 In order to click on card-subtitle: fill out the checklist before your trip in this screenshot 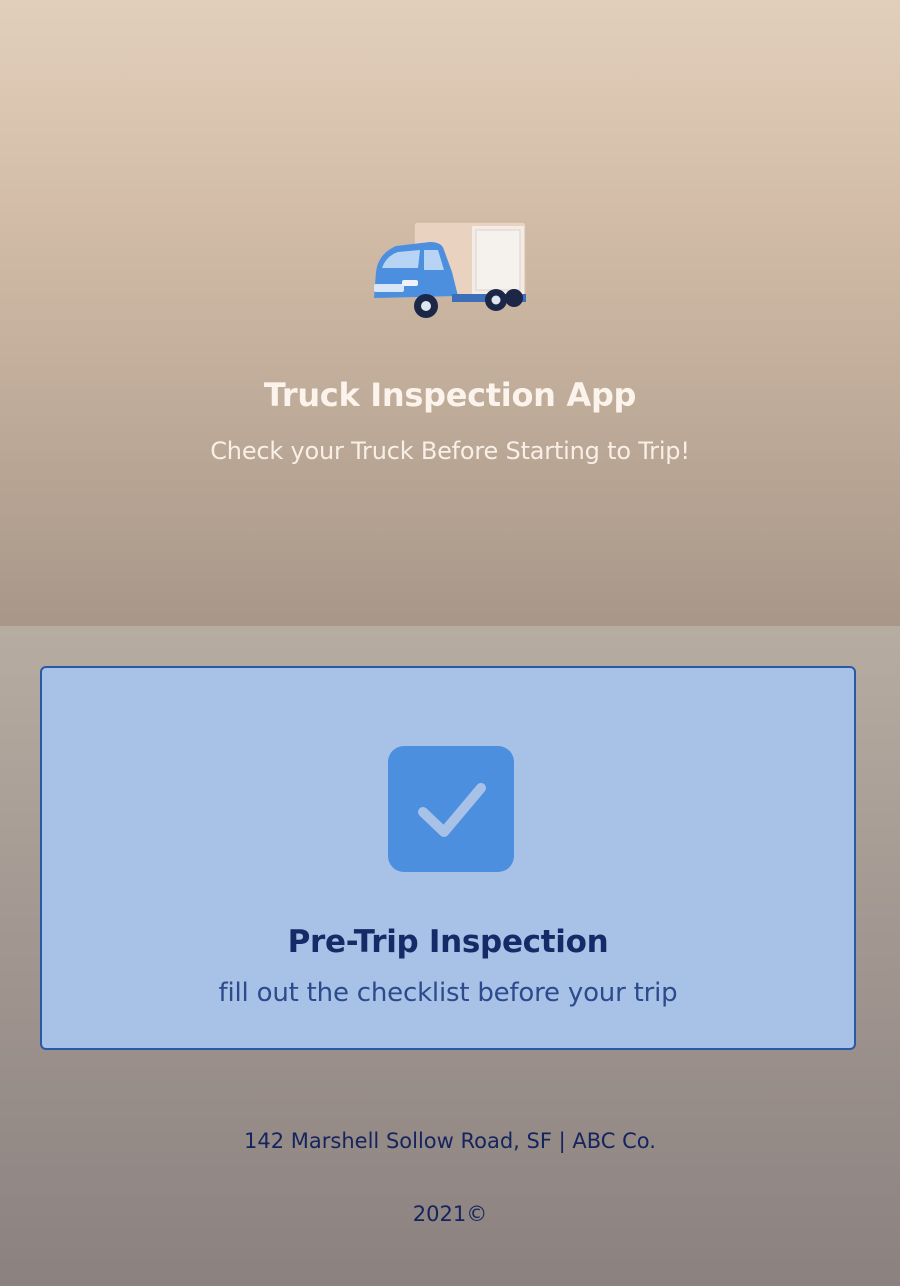, I will do `click(448, 993)`.